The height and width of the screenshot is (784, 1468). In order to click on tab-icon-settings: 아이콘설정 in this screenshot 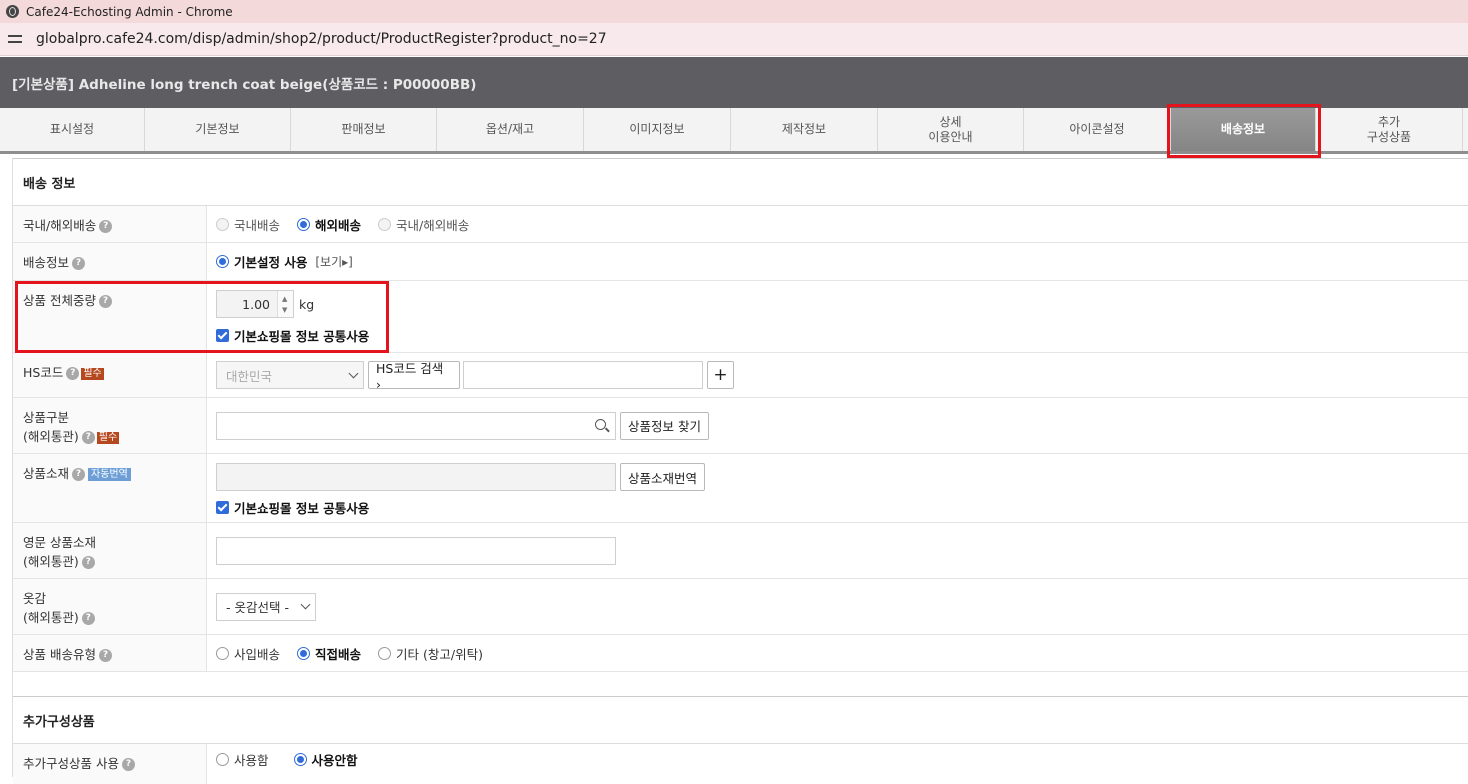, I will do `click(1097, 129)`.